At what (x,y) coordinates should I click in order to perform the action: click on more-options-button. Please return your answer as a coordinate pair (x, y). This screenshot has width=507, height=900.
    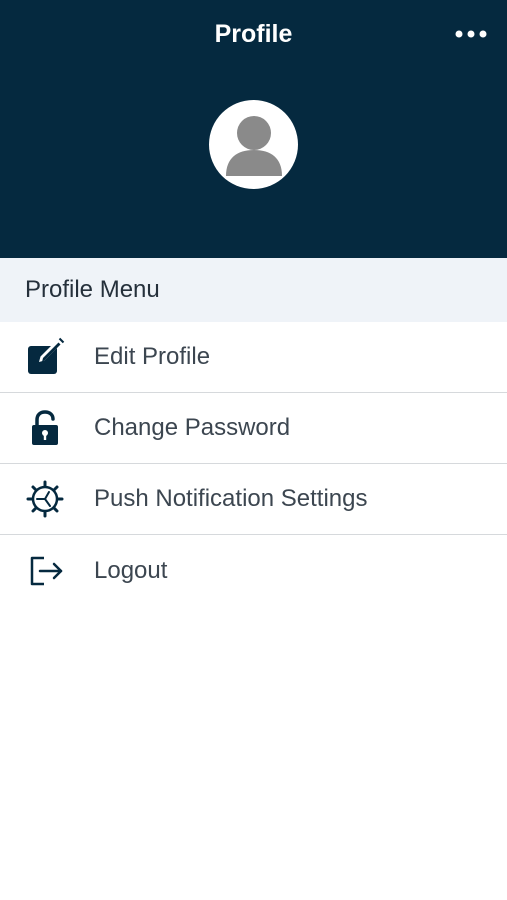
    Looking at the image, I should click on (471, 34).